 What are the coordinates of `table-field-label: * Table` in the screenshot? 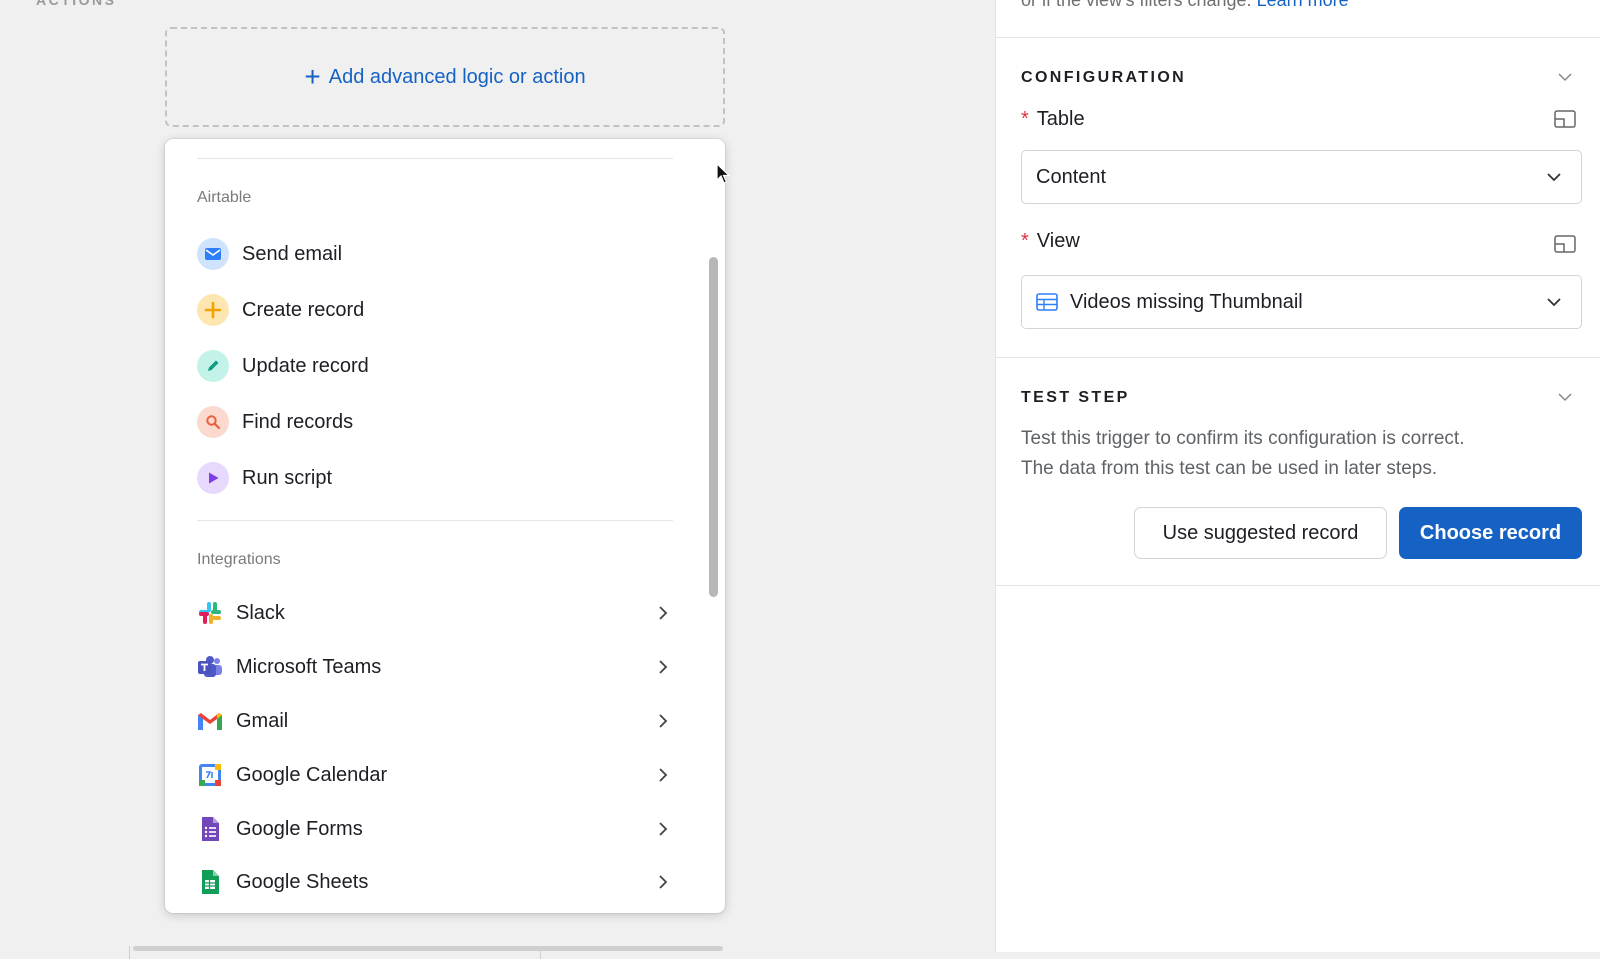 It's located at (1053, 119).